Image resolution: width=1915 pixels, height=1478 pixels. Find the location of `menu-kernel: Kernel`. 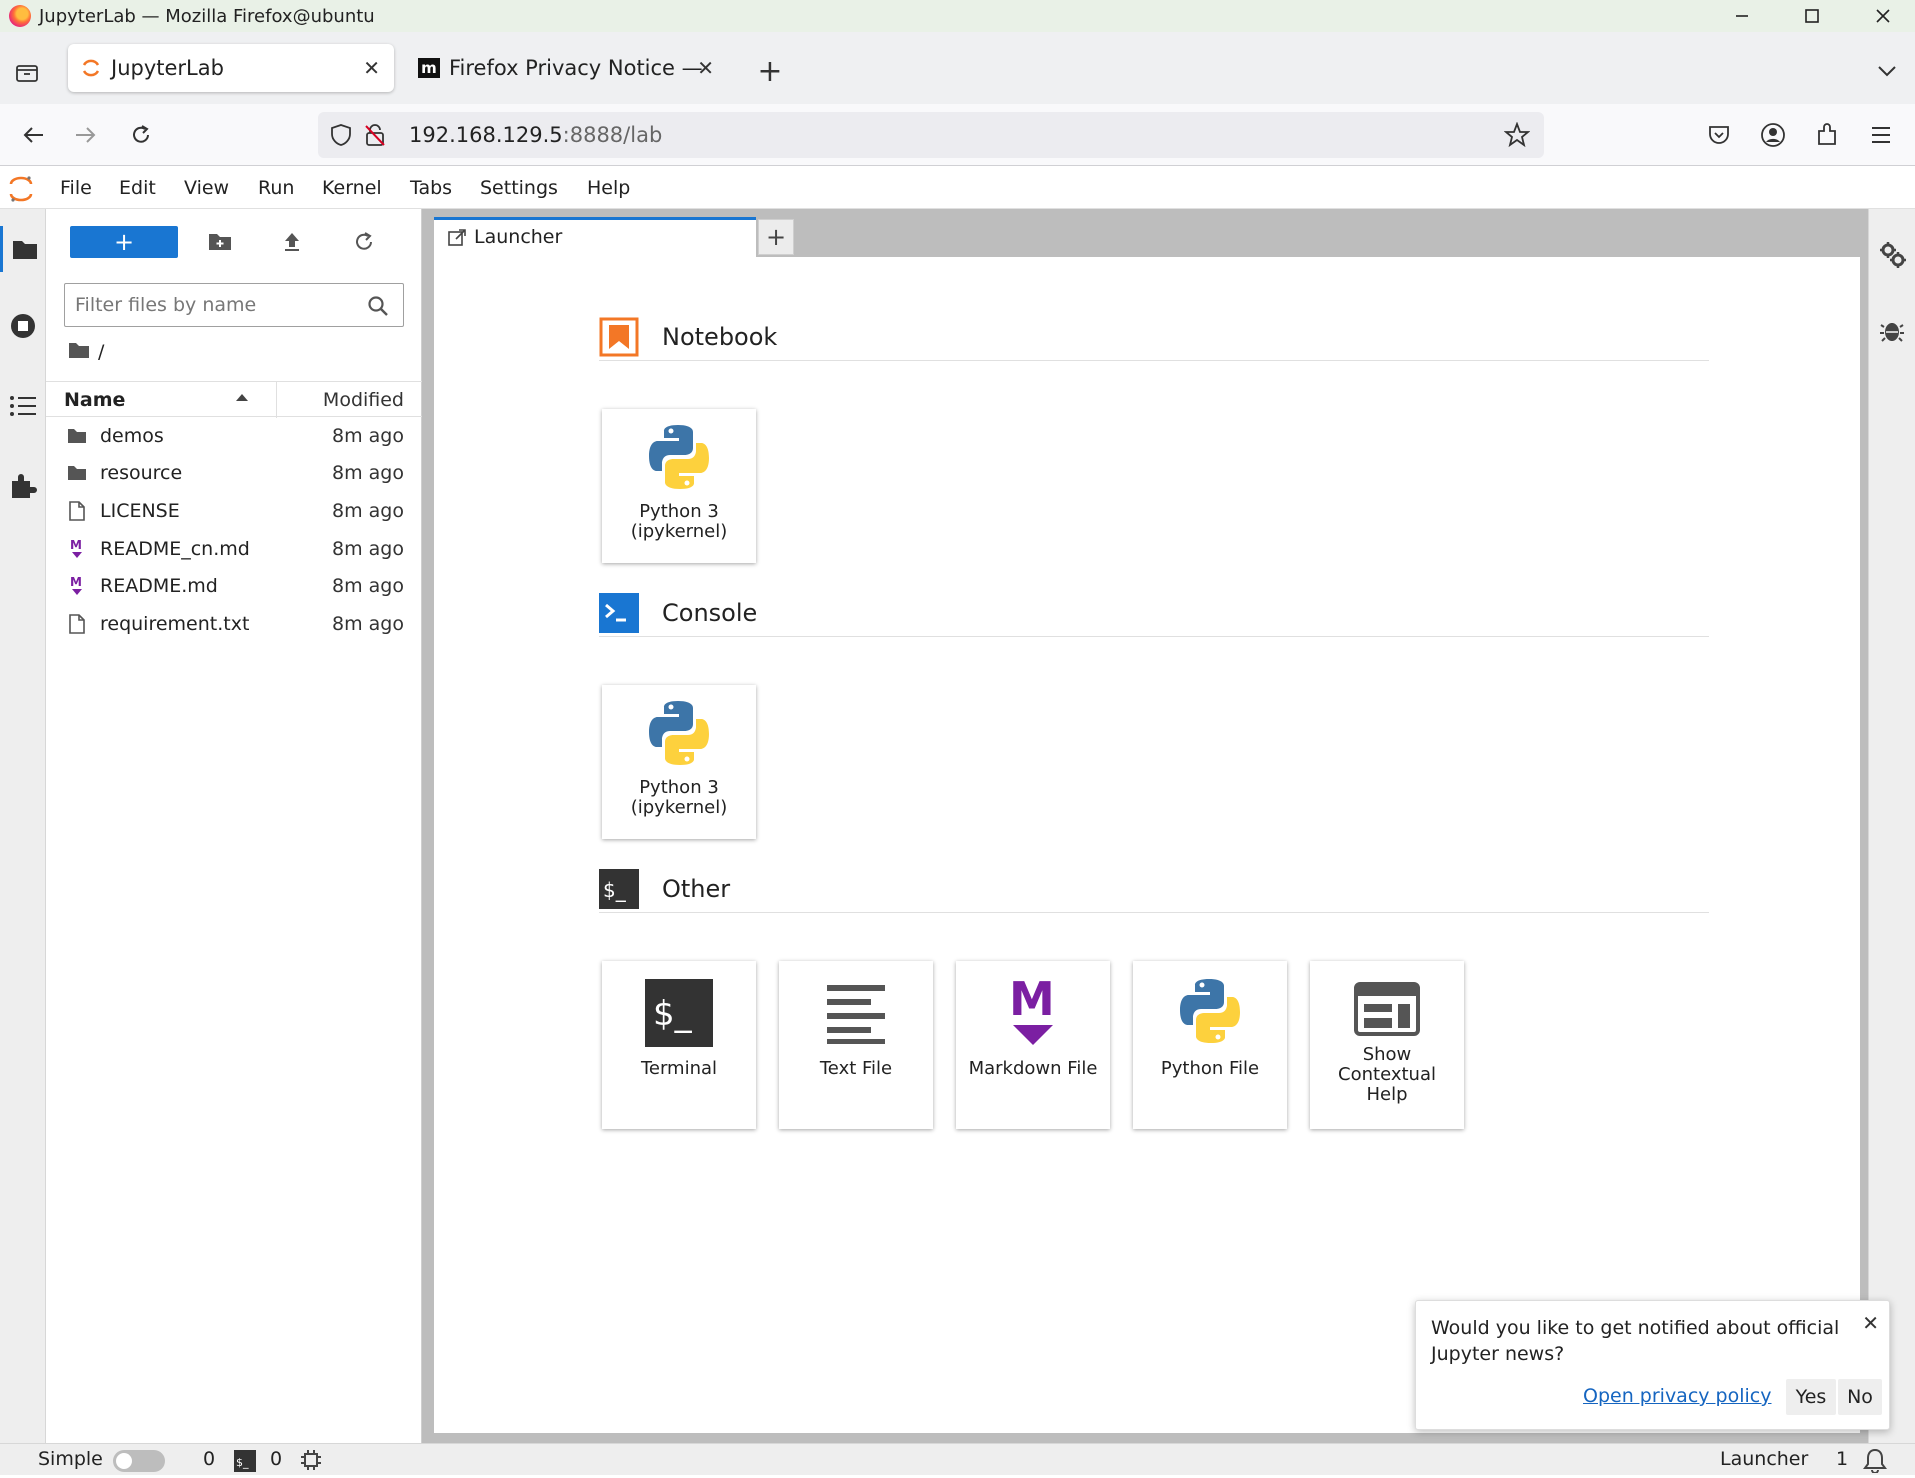

menu-kernel: Kernel is located at coordinates (352, 188).